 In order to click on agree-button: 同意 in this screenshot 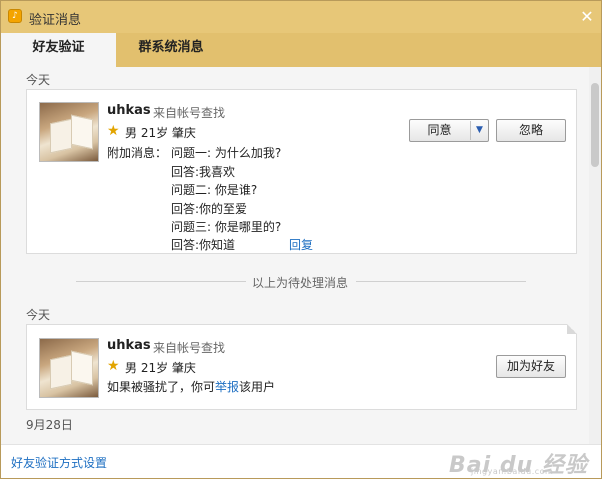, I will do `click(439, 130)`.